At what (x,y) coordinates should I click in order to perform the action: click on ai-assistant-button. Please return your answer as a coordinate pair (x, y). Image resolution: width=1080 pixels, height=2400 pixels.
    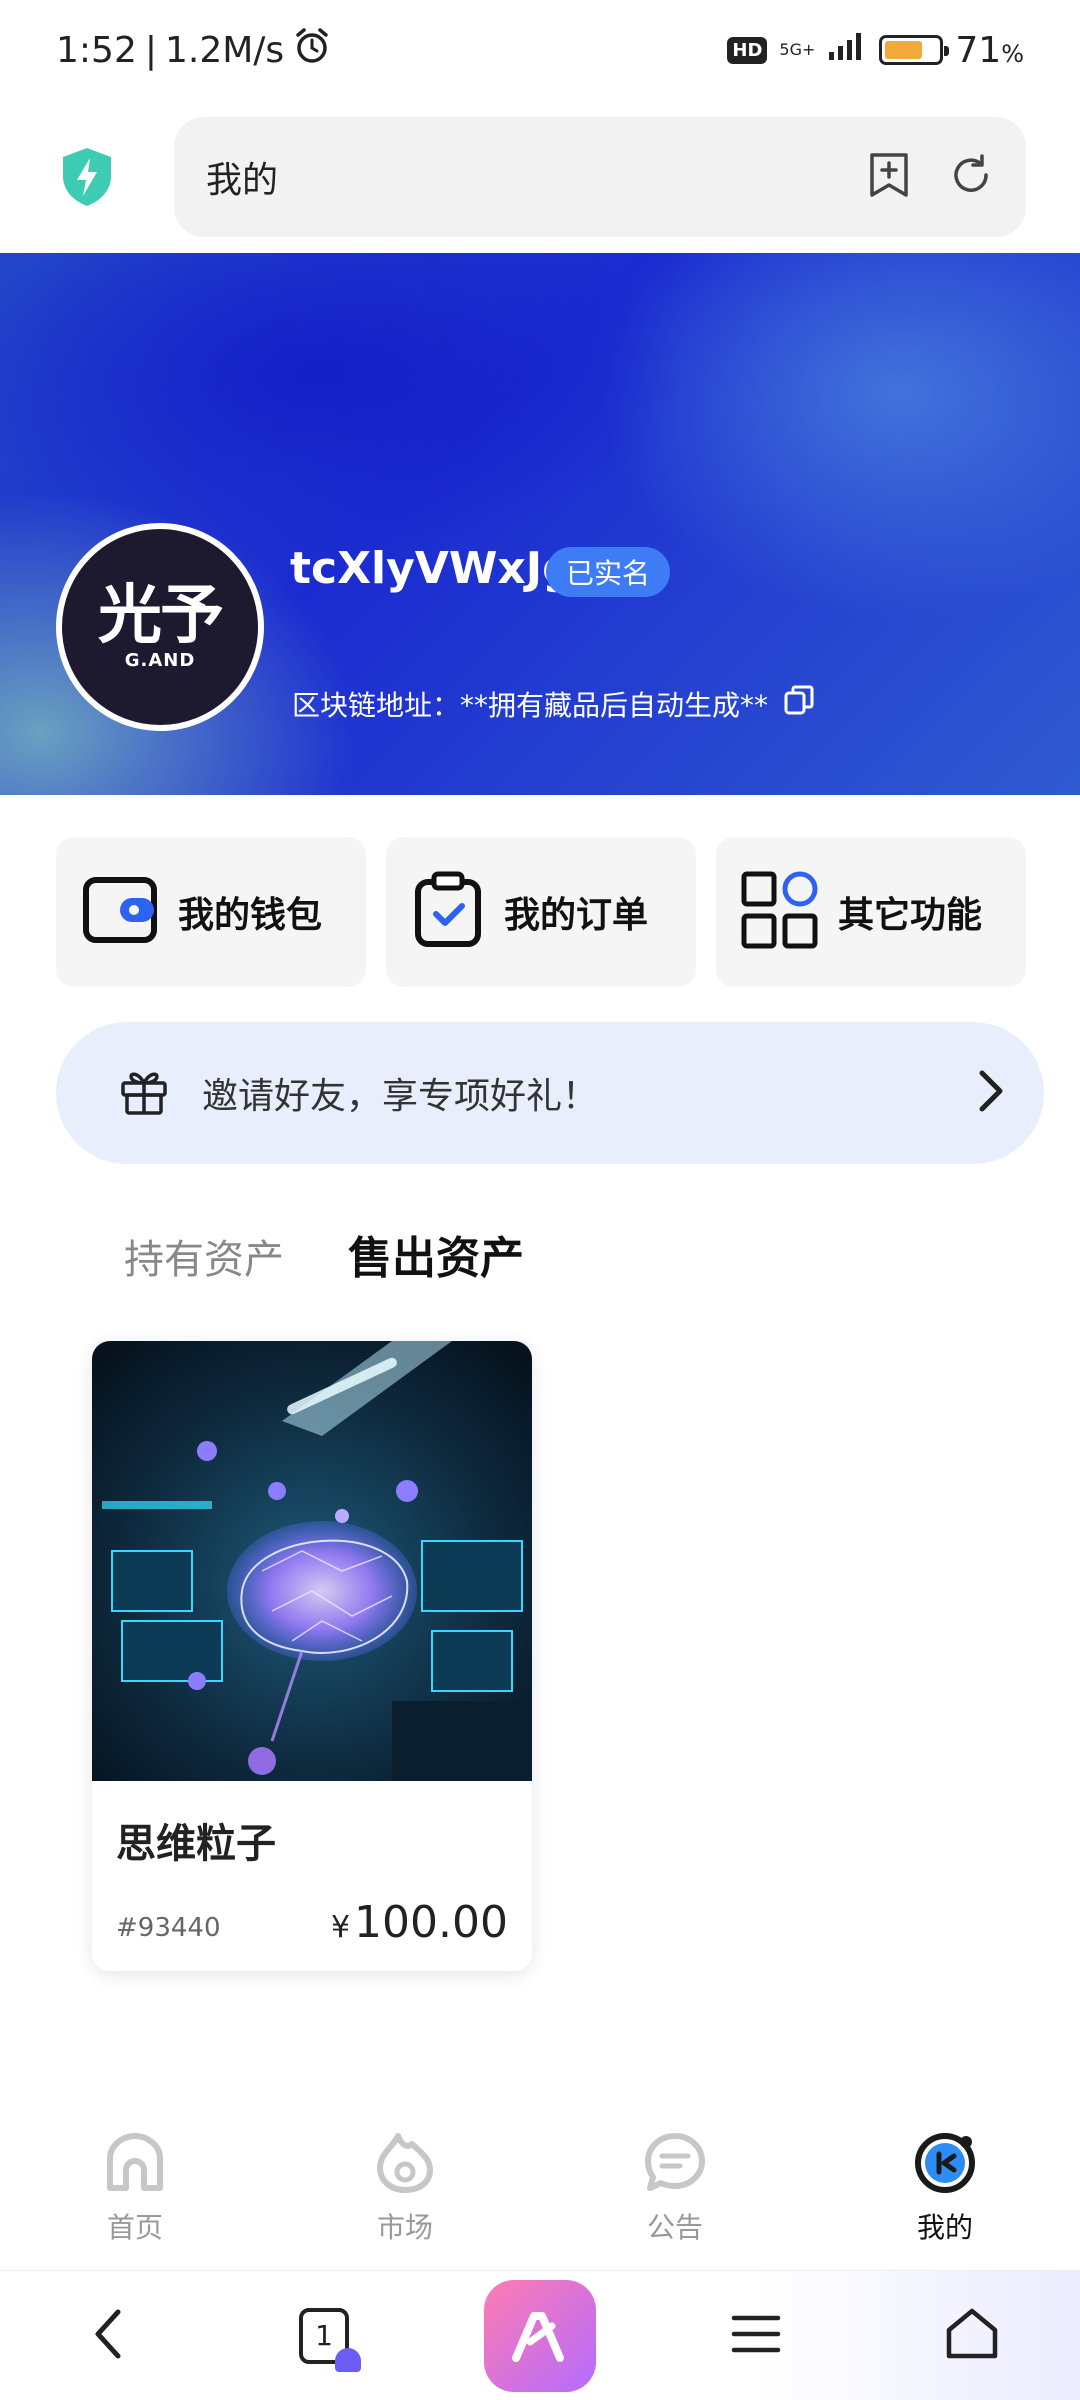
    Looking at the image, I should click on (540, 2336).